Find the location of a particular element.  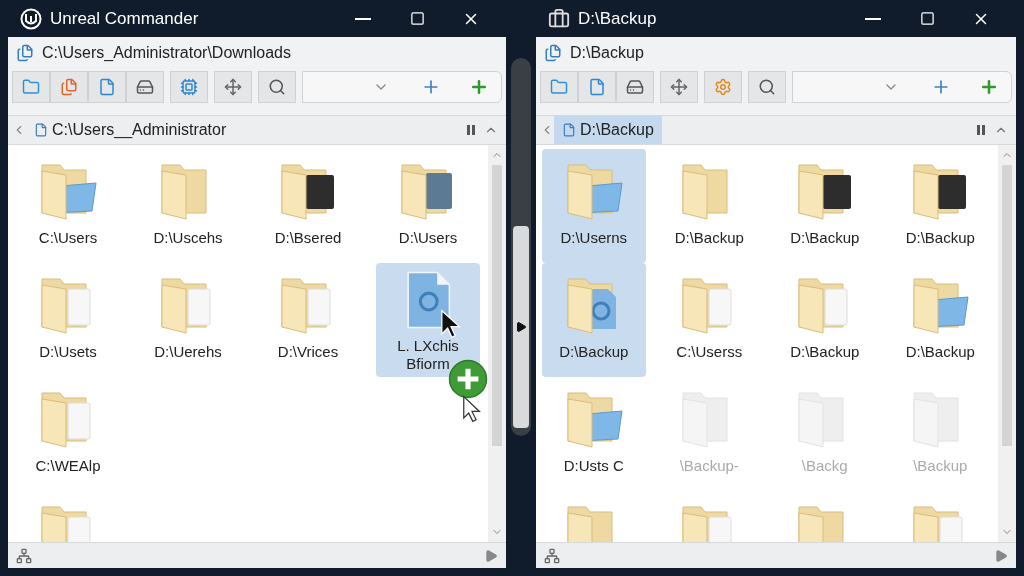

window-title: Unreal Commander is located at coordinates (125, 18).